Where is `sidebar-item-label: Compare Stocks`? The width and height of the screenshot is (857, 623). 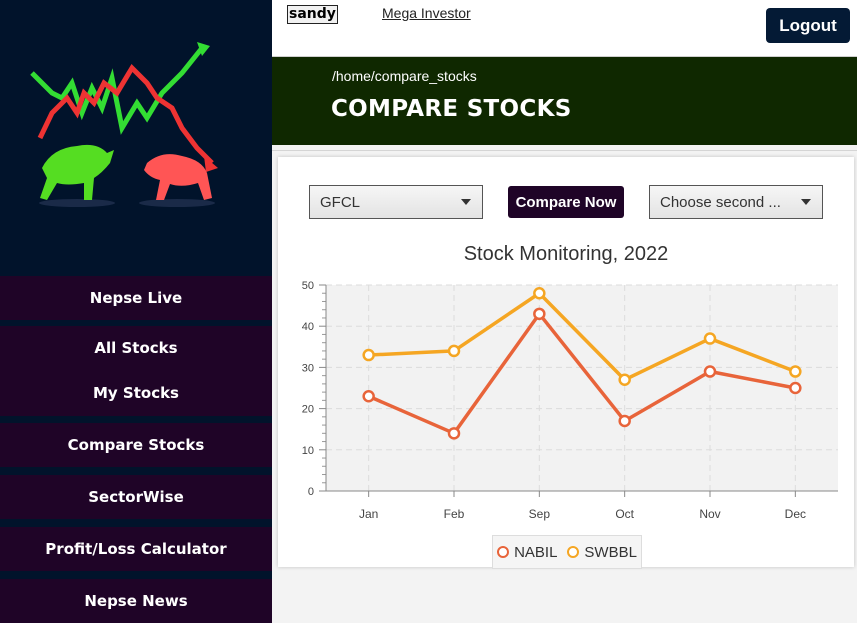
sidebar-item-label: Compare Stocks is located at coordinates (136, 445).